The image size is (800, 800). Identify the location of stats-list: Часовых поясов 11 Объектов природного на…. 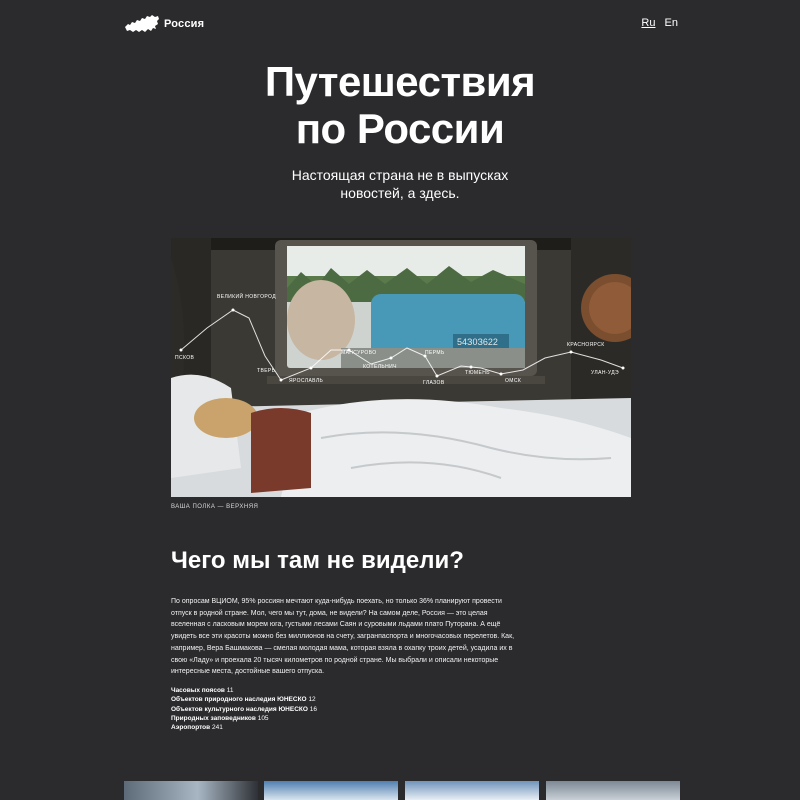
(244, 709).